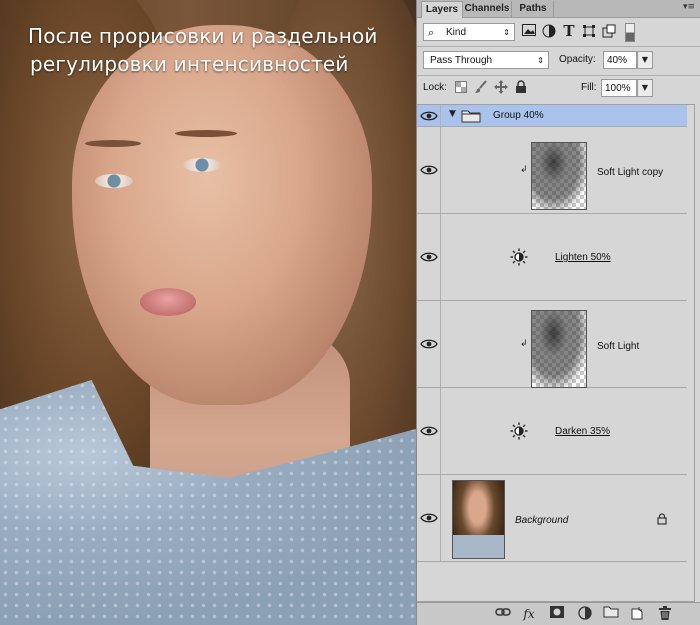 The image size is (700, 625). Describe the element at coordinates (529, 32) in the screenshot. I see `filter-pixel-icon` at that location.